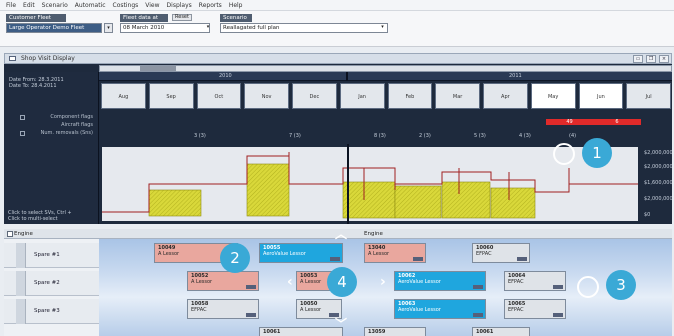 This screenshot has width=674, height=336. What do you see at coordinates (182, 17) in the screenshot?
I see `reset-button: Reset` at bounding box center [182, 17].